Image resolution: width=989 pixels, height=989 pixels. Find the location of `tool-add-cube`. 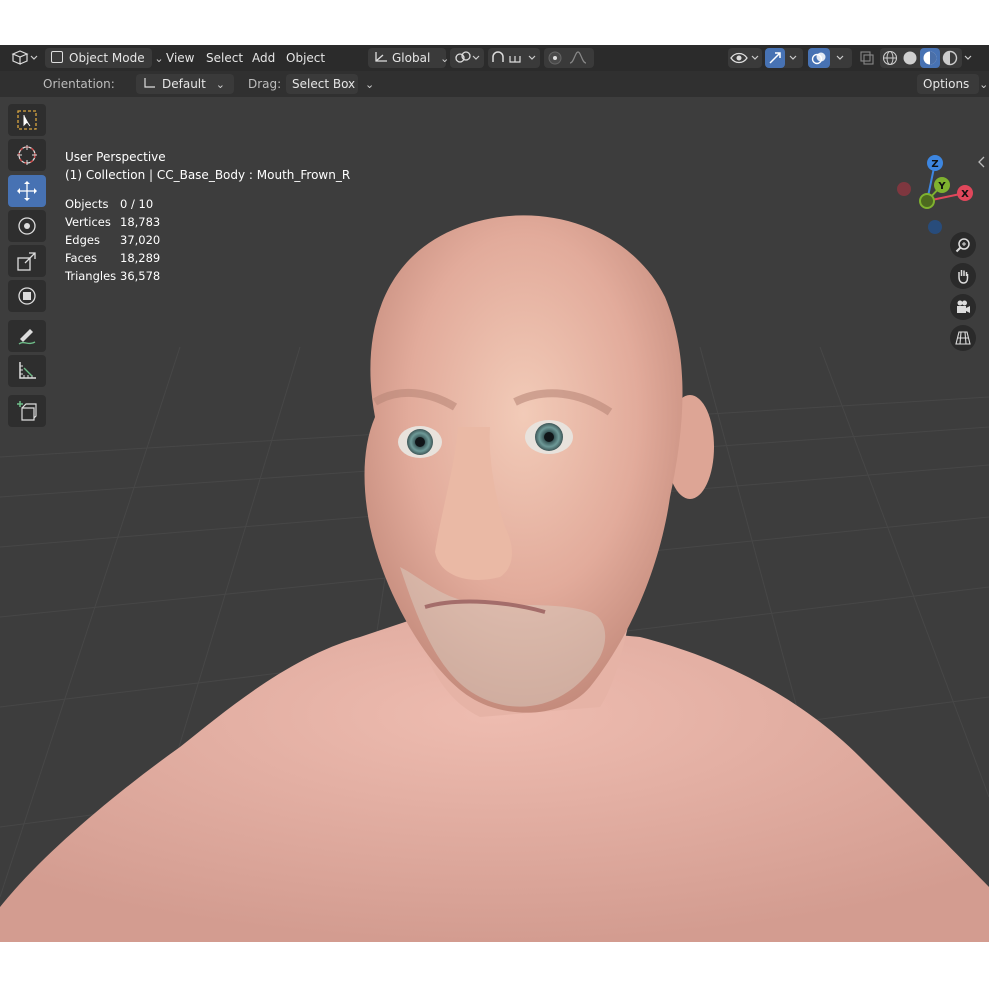

tool-add-cube is located at coordinates (27, 411).